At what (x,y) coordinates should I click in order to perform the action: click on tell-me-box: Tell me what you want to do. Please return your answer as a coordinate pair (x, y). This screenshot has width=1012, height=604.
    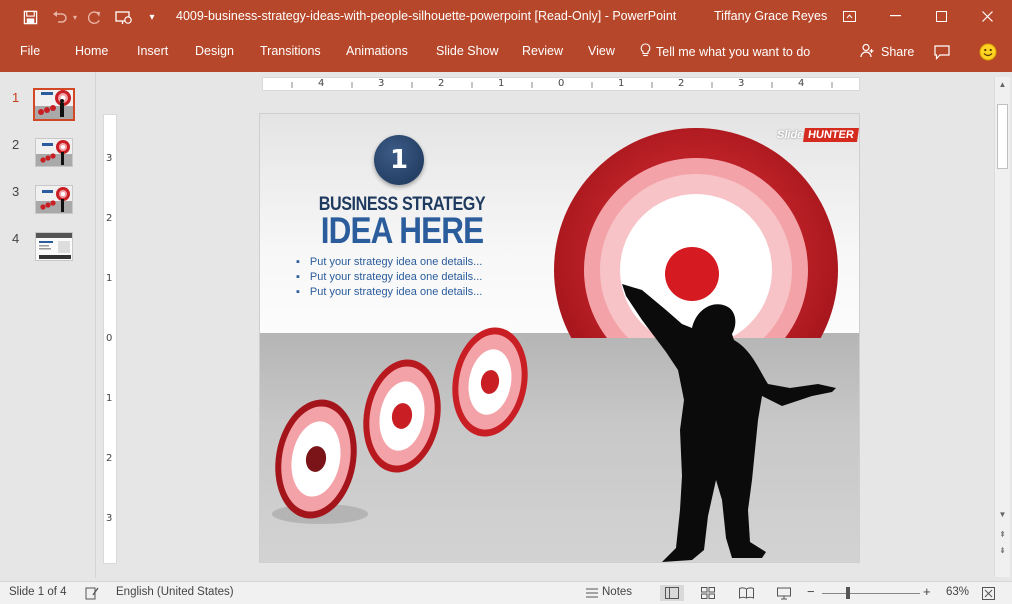
    Looking at the image, I should click on (725, 51).